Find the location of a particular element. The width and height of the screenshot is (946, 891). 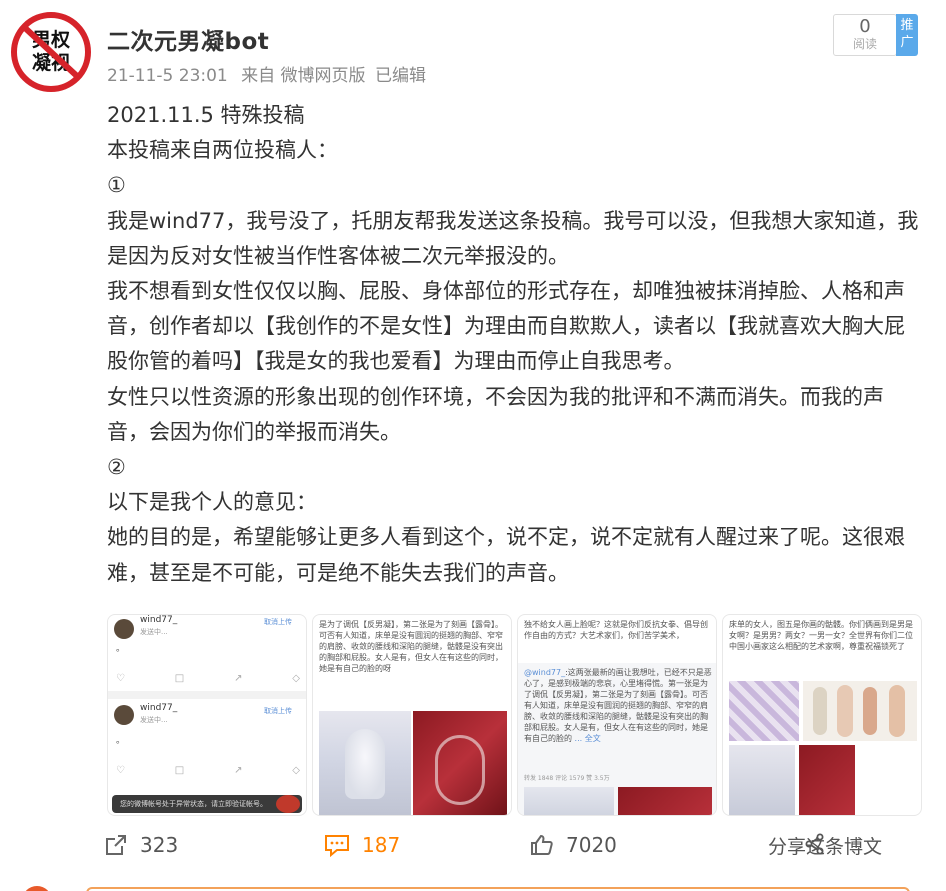

avatar-prohibition-icon: 男权 凝视 is located at coordinates (51, 52).